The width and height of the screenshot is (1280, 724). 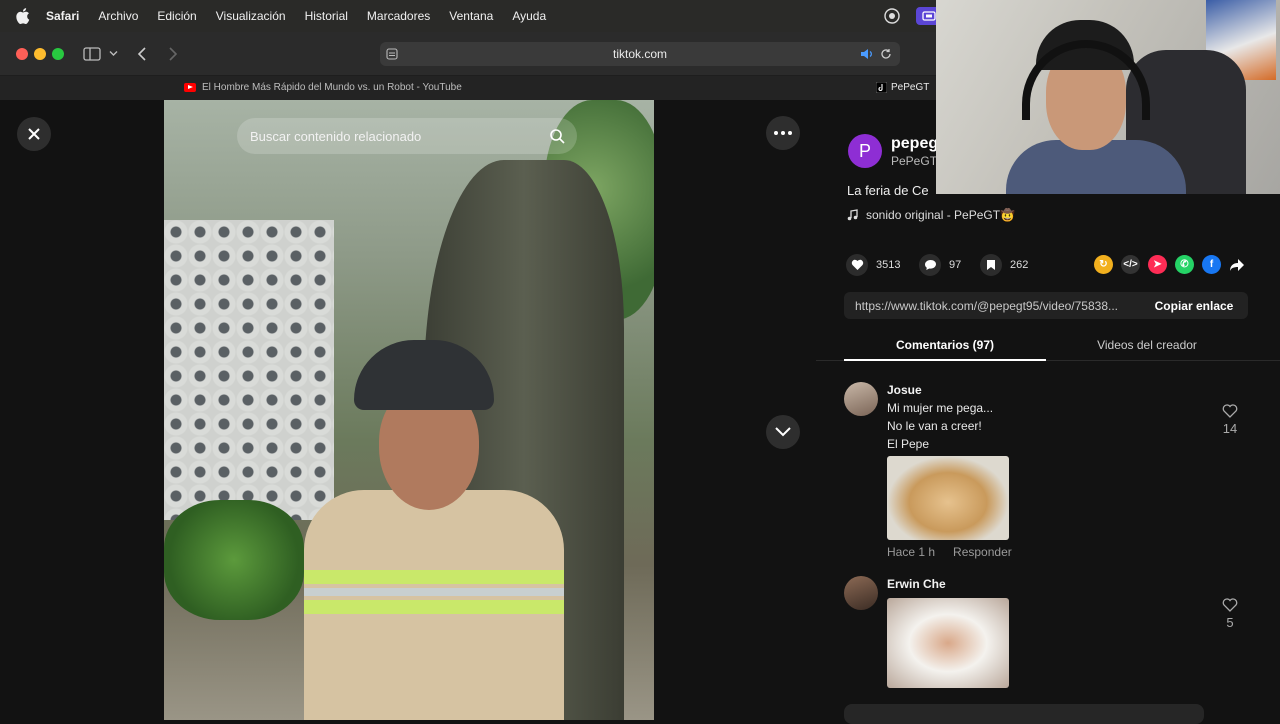 I want to click on more-options-button, so click(x=783, y=133).